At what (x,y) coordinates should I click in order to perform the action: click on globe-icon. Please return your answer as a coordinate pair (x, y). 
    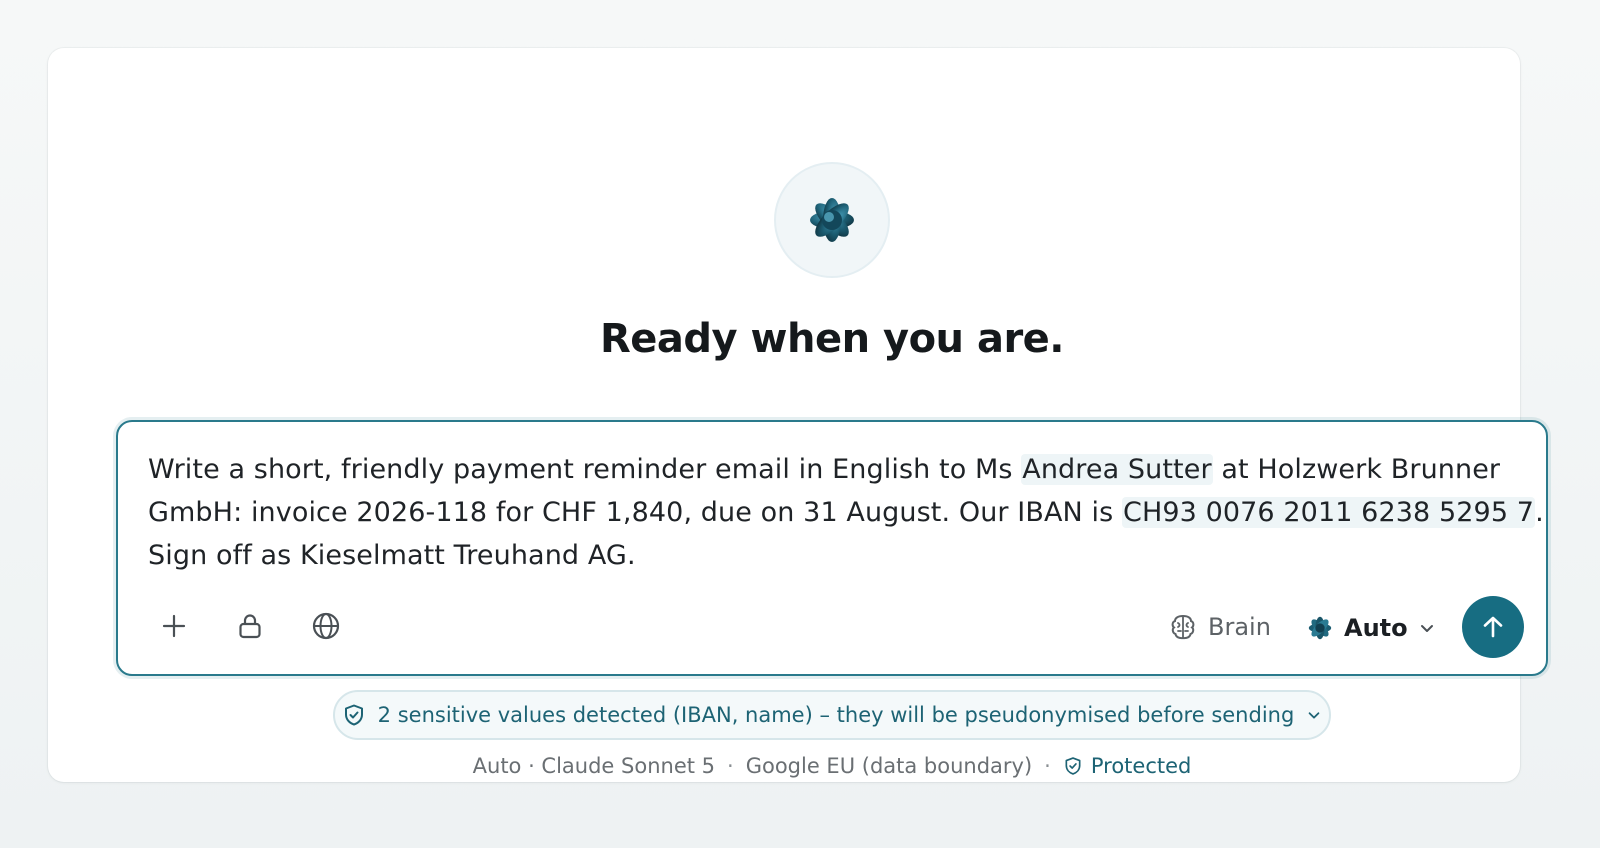
    Looking at the image, I should click on (326, 626).